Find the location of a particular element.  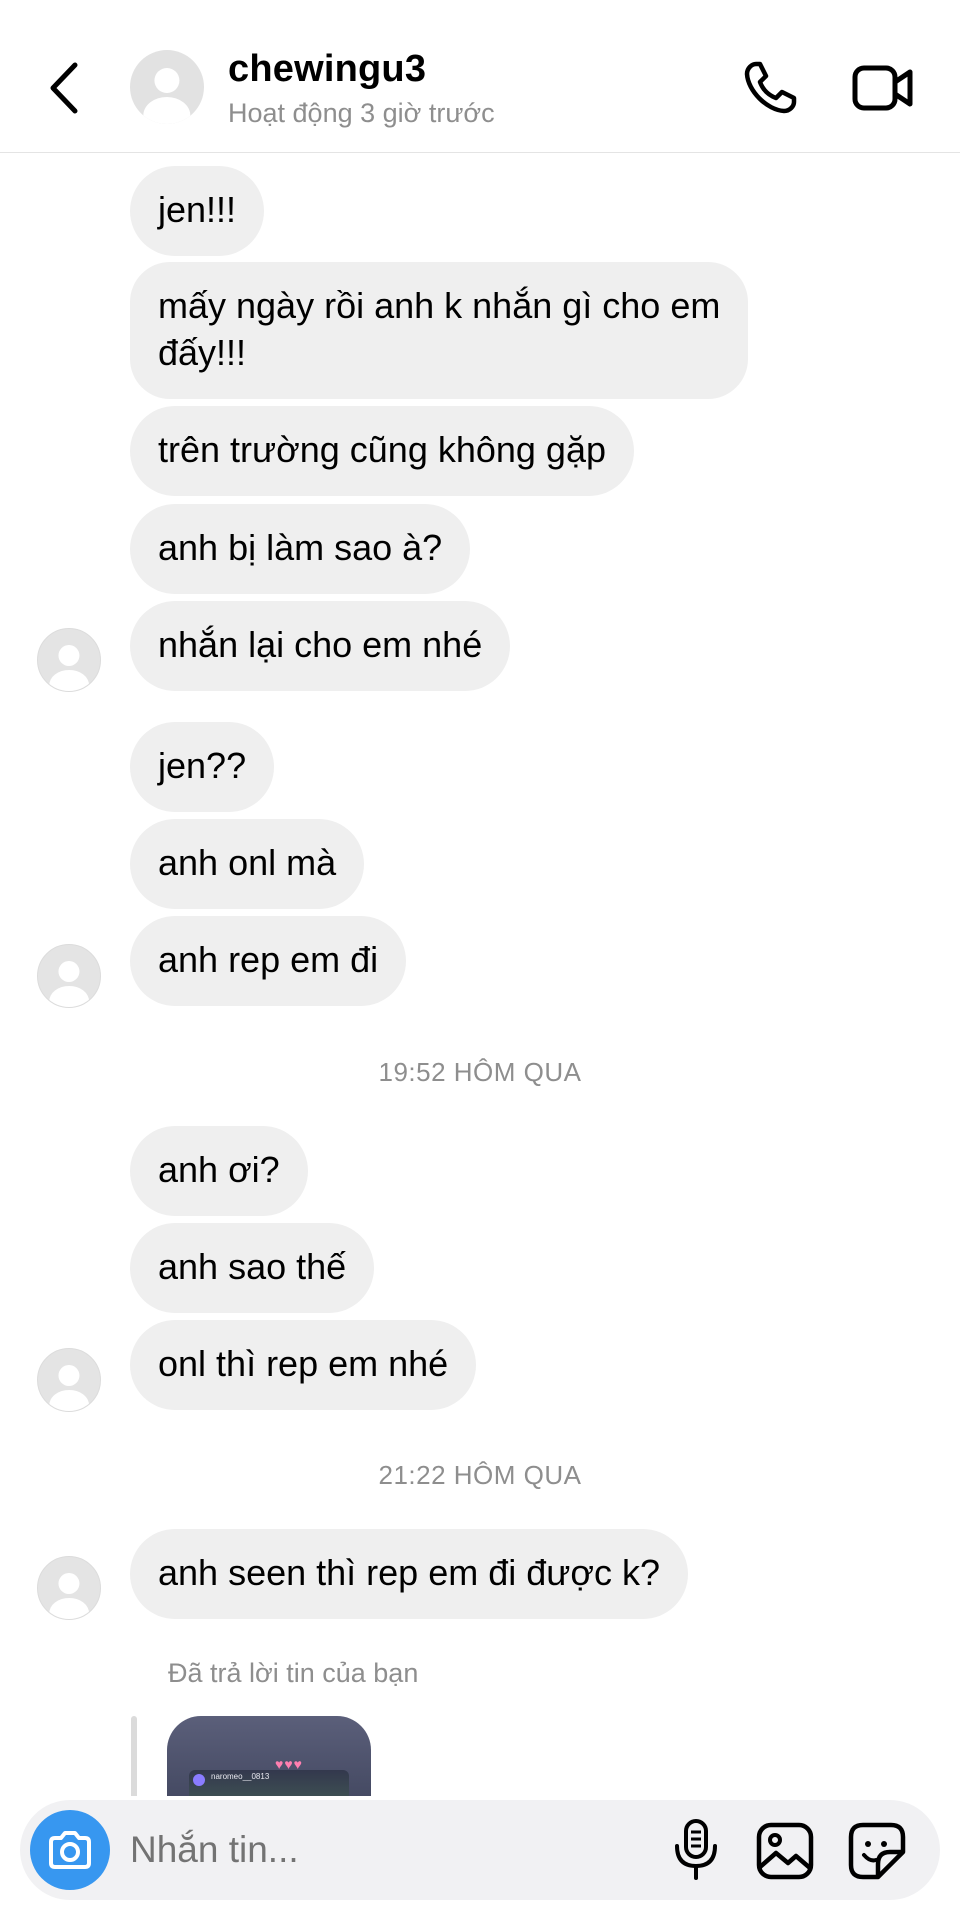

audio-call-button is located at coordinates (770, 88).